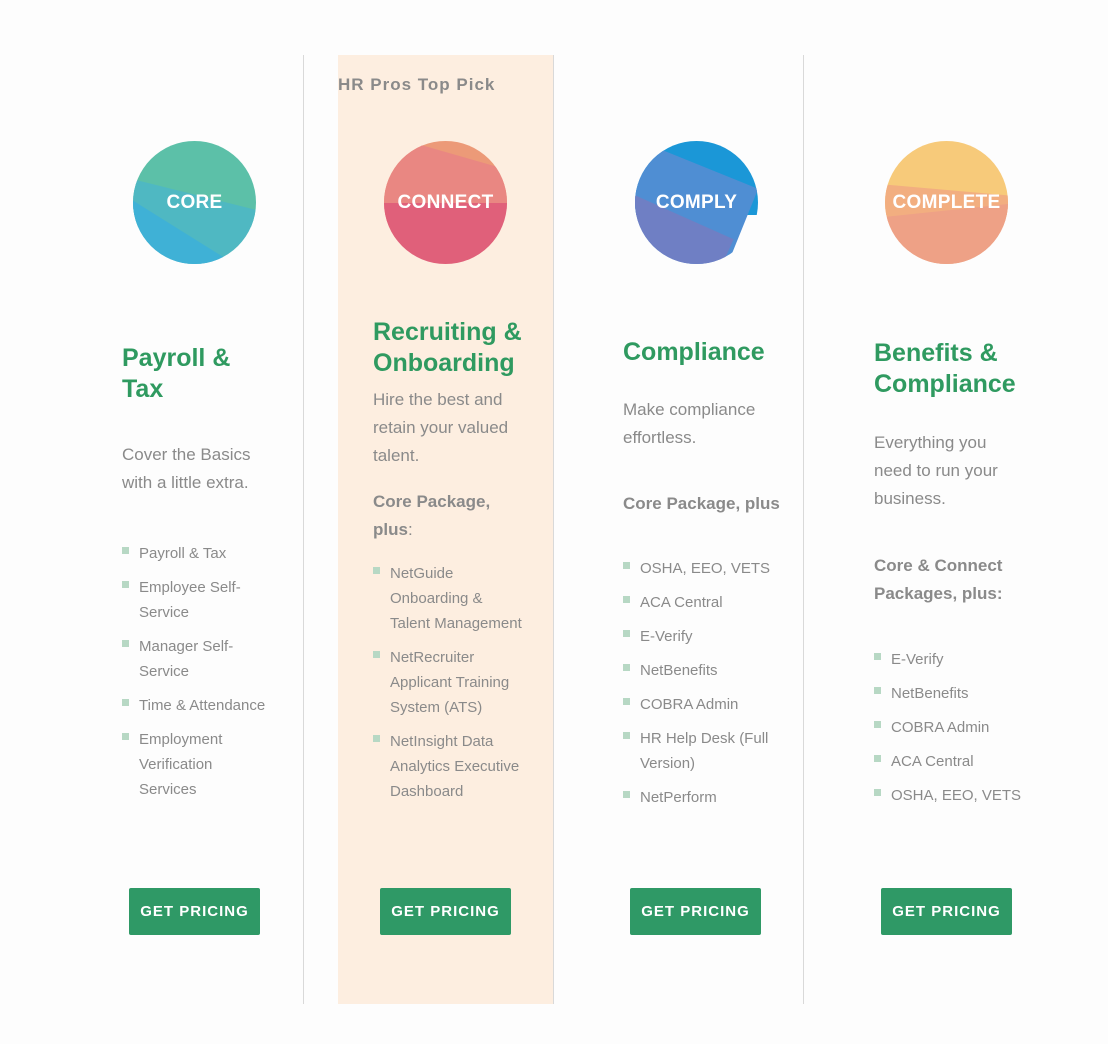 The image size is (1108, 1044). What do you see at coordinates (202, 705) in the screenshot?
I see `feature-label: Time & Attendance` at bounding box center [202, 705].